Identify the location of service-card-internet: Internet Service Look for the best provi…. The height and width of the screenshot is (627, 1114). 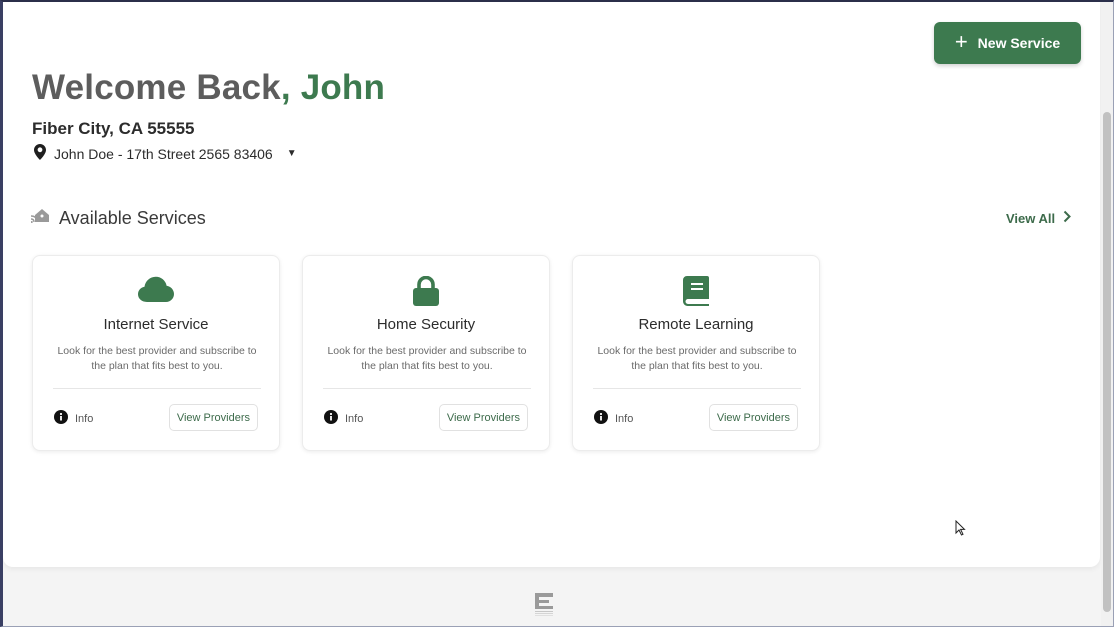
(156, 353).